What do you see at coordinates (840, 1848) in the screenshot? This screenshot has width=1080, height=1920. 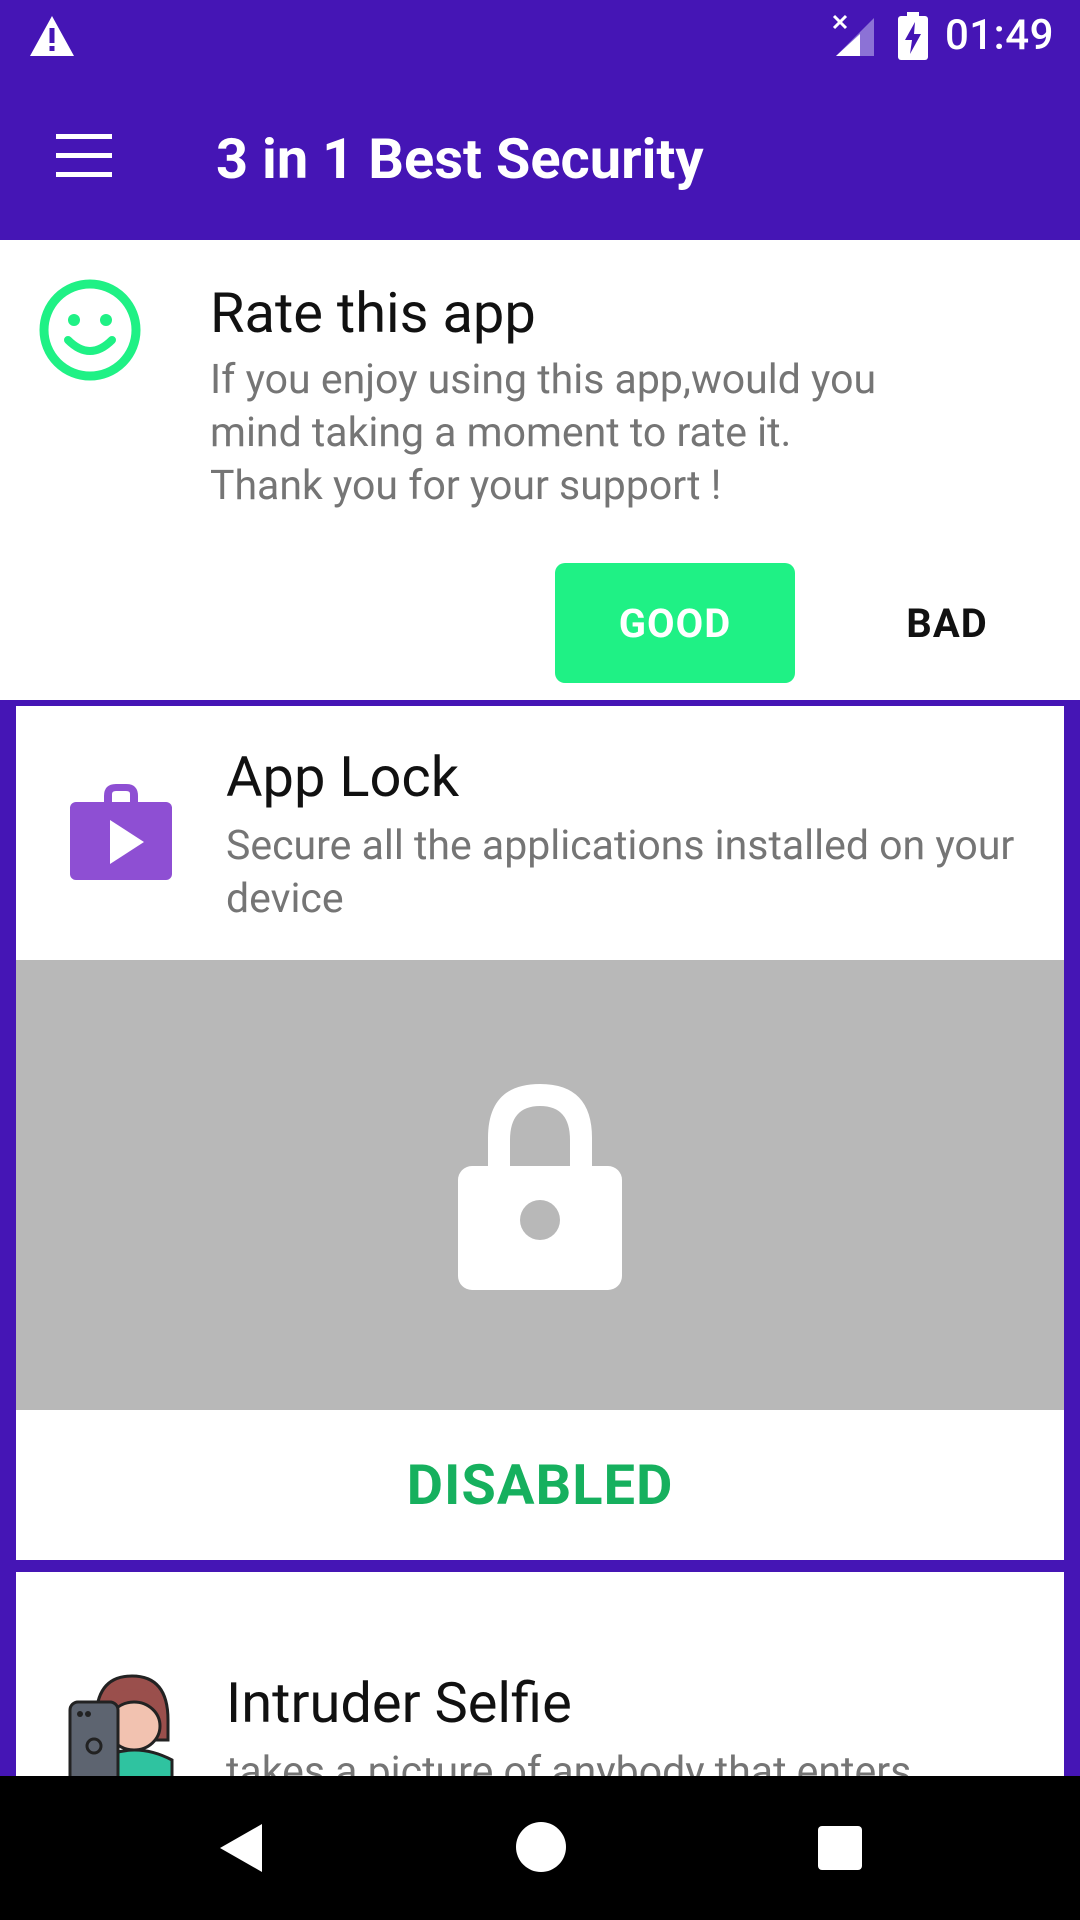 I see `recent-apps-icon` at bounding box center [840, 1848].